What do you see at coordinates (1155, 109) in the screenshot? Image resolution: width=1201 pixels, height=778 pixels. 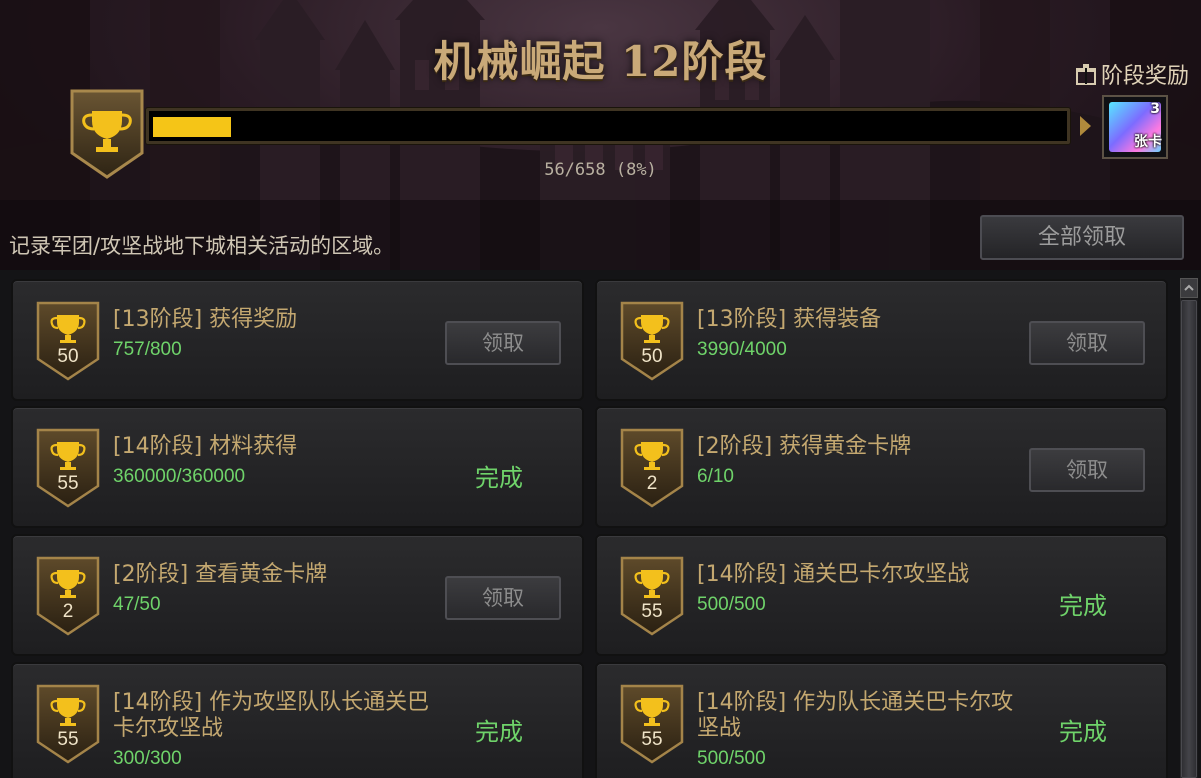 I see `reward-quantity: 3` at bounding box center [1155, 109].